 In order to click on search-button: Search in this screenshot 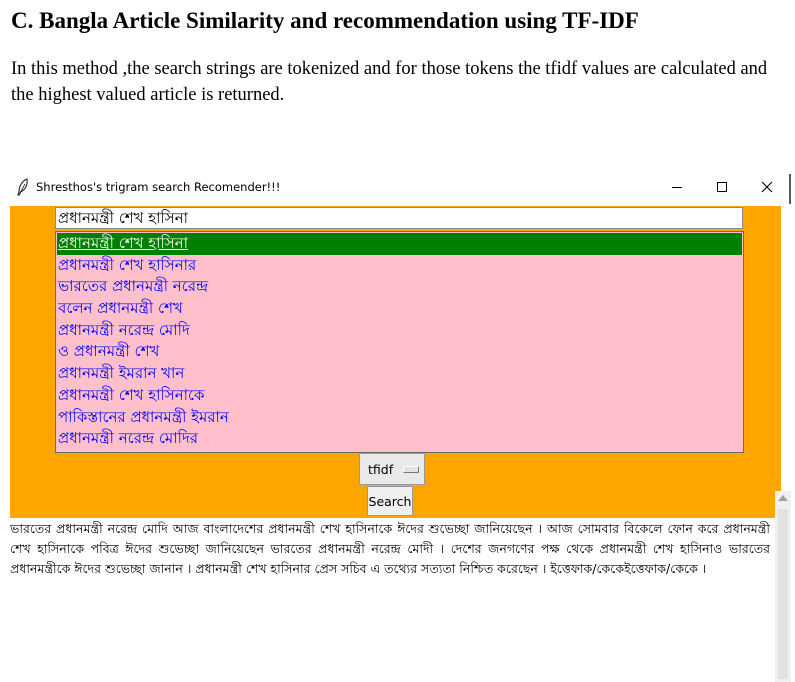, I will do `click(390, 501)`.